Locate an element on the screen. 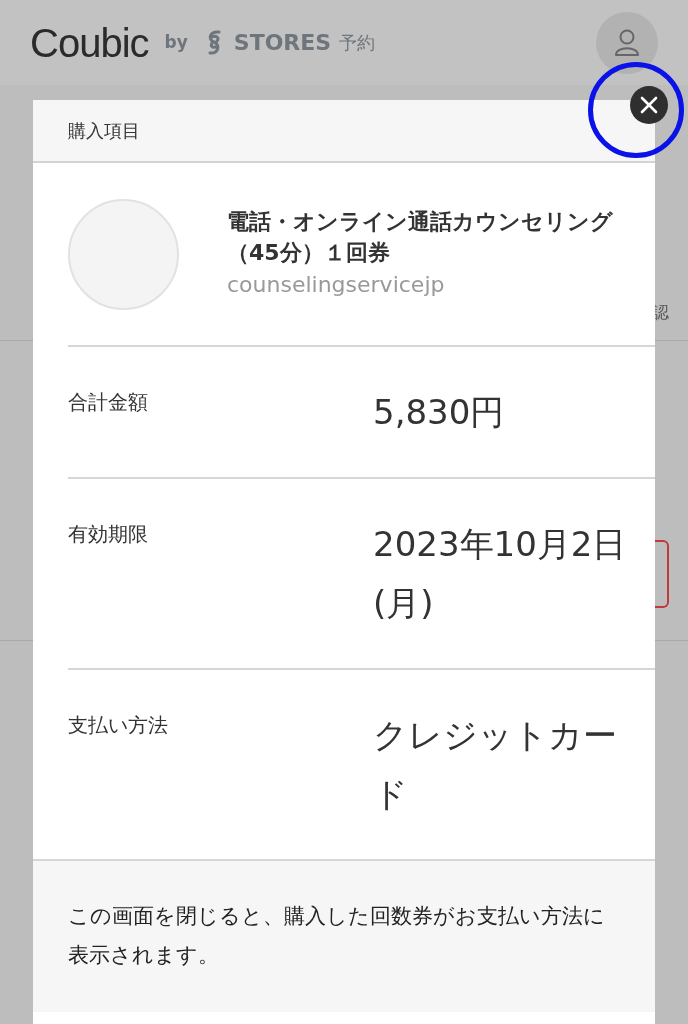 The width and height of the screenshot is (688, 1024). field-label: 支払い方法 is located at coordinates (118, 725).